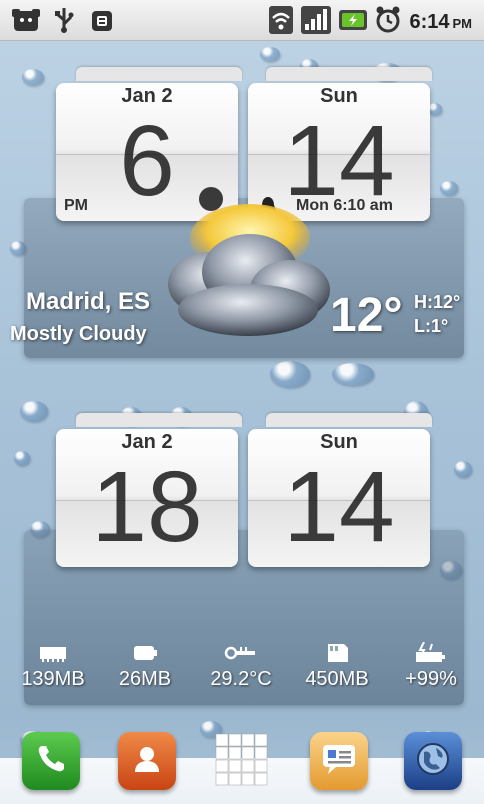 The width and height of the screenshot is (484, 804). I want to click on wifi-icon, so click(281, 22).